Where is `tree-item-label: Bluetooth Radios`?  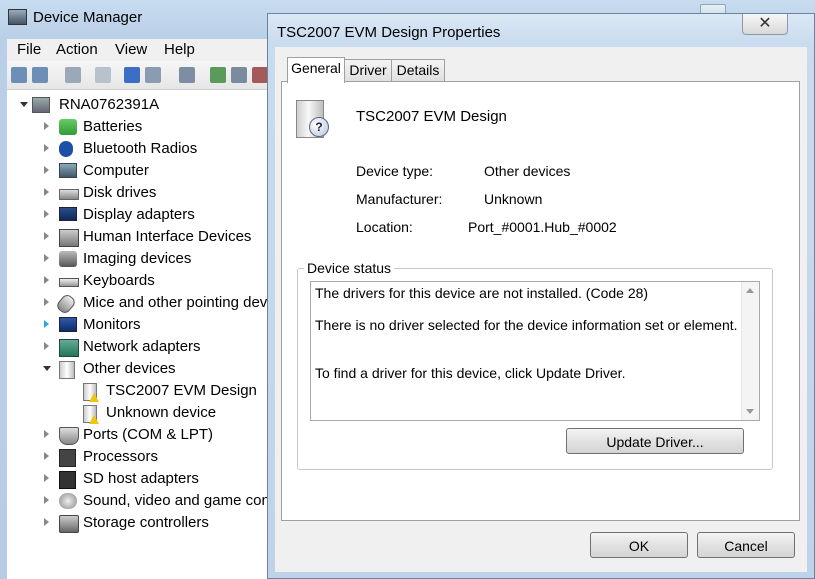 tree-item-label: Bluetooth Radios is located at coordinates (140, 148).